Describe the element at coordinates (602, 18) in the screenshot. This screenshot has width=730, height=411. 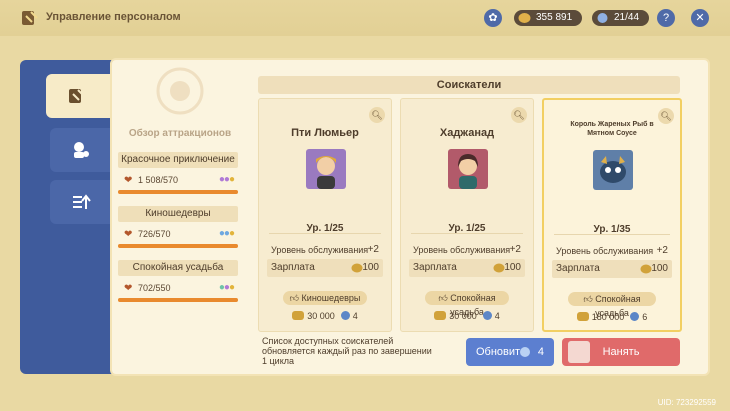
I see `visitor-icon` at that location.